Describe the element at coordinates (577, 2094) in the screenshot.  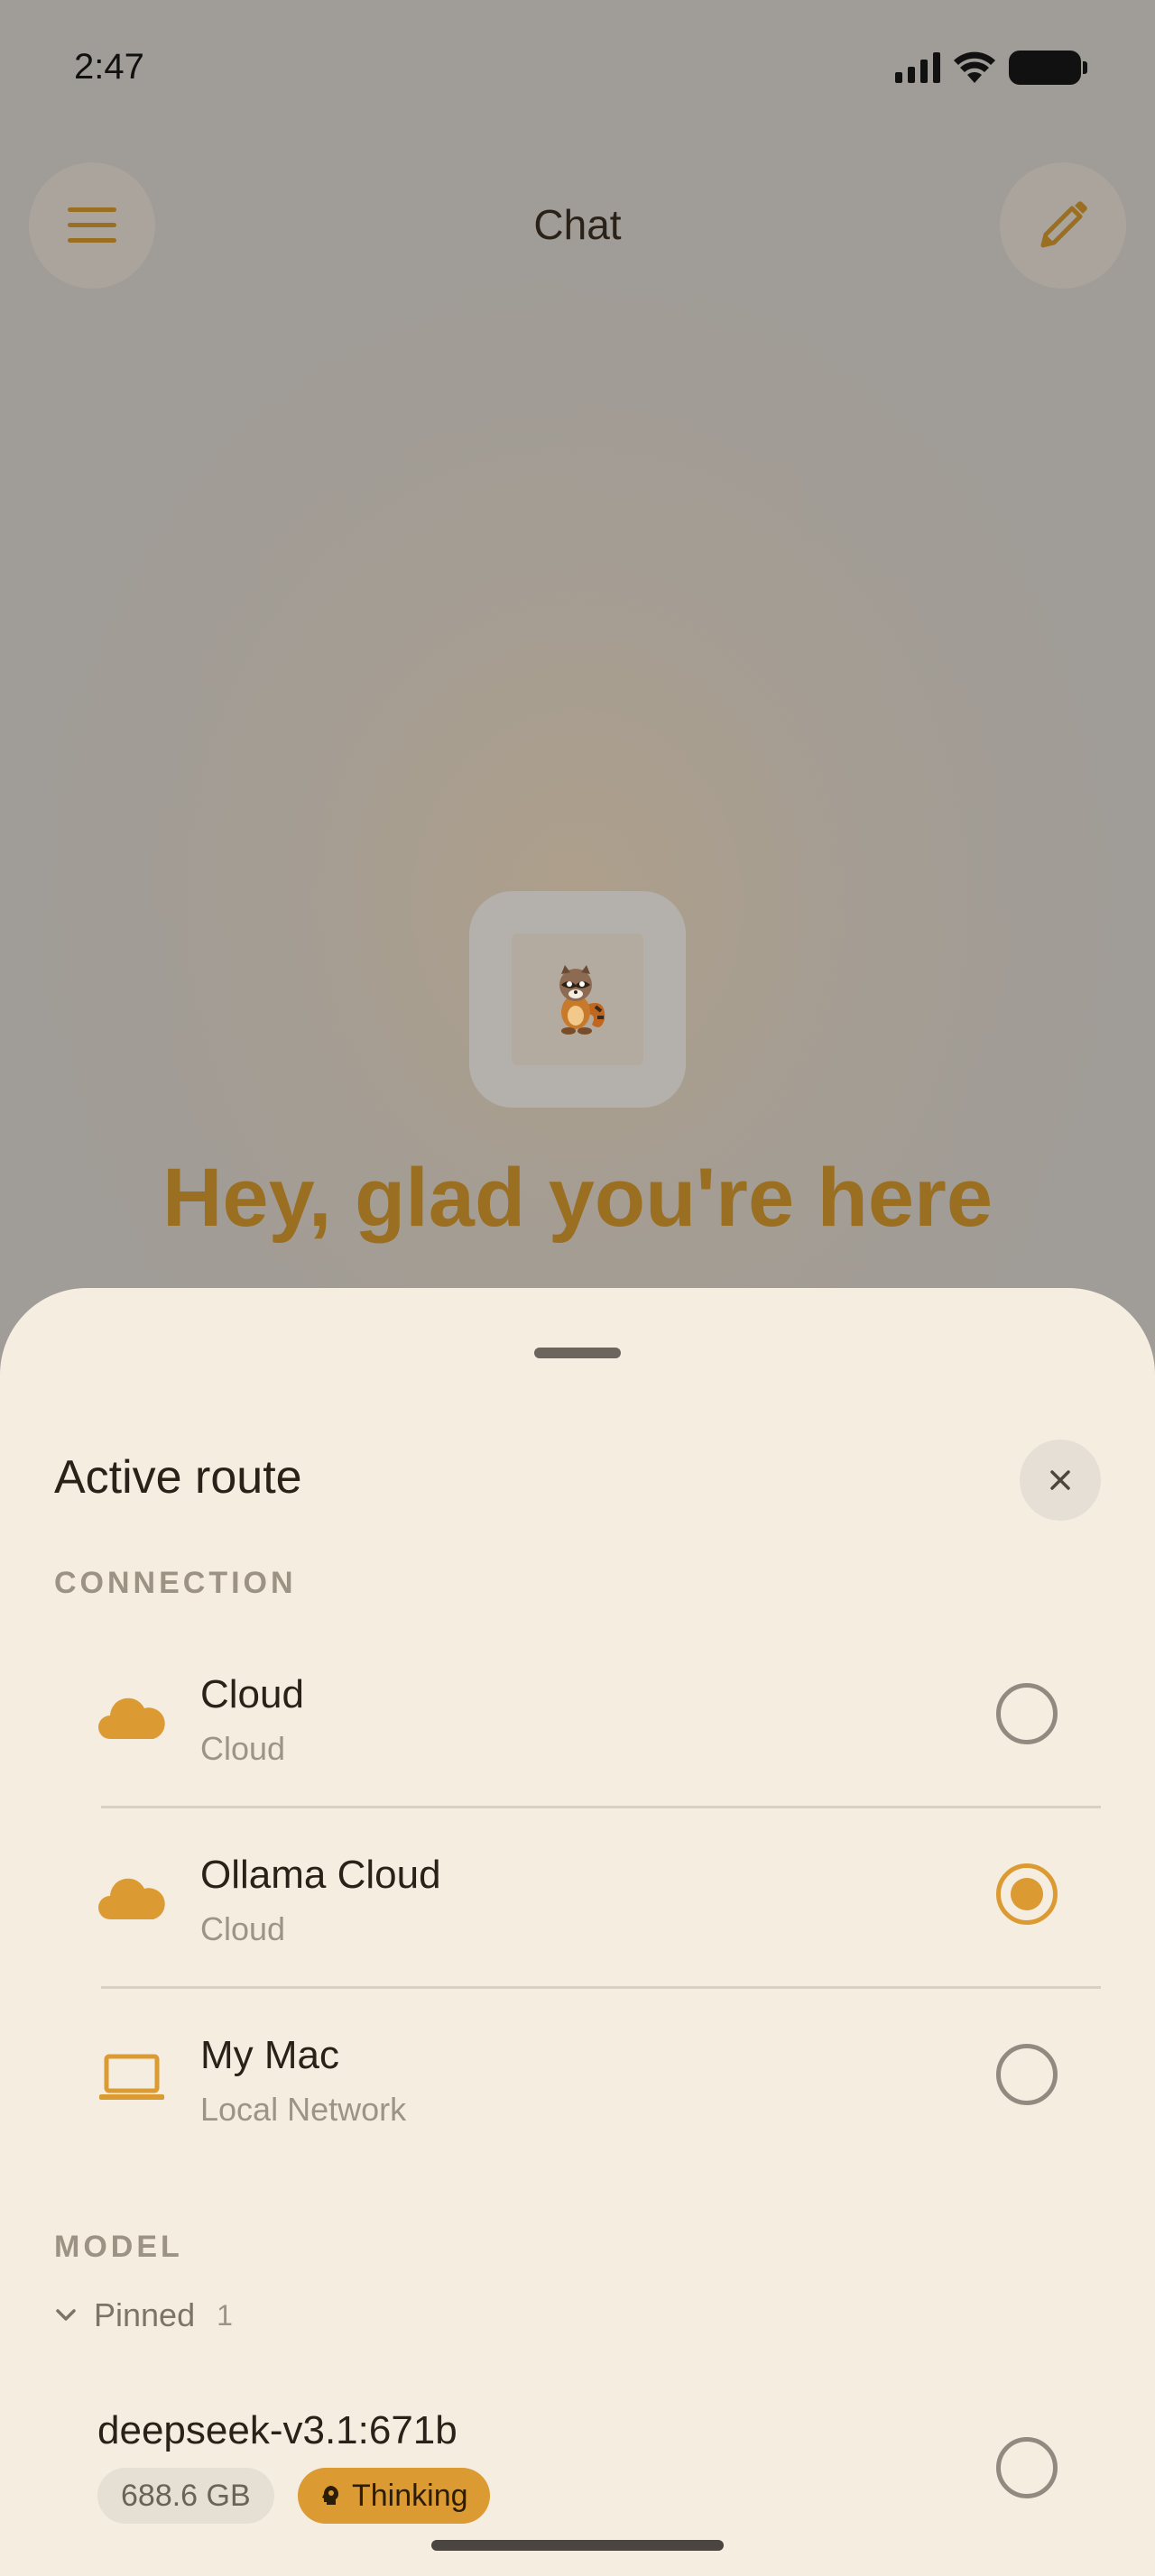
I see `connection-row-my-mac: My Mac Local Network` at that location.